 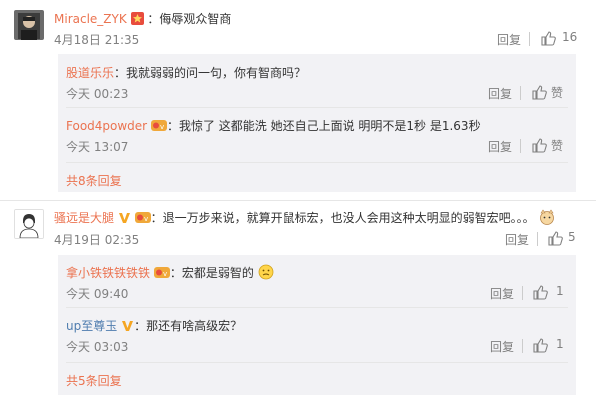 I want to click on comment-username: 骚远是大腿, so click(x=84, y=218).